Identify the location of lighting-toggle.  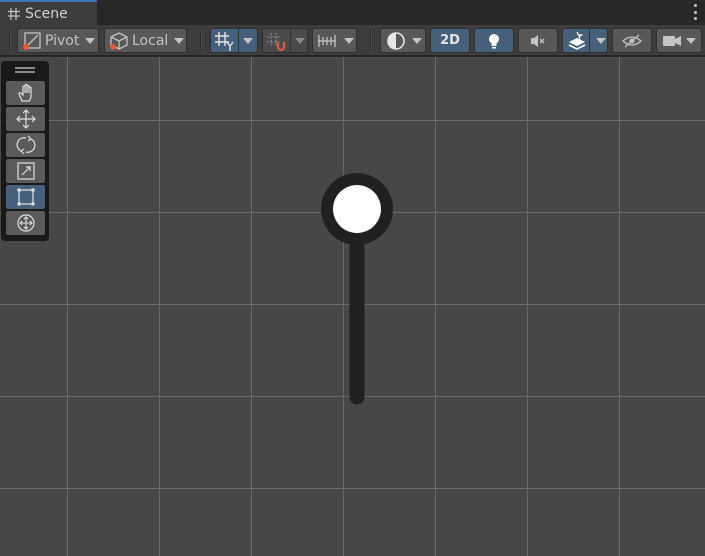
(494, 40).